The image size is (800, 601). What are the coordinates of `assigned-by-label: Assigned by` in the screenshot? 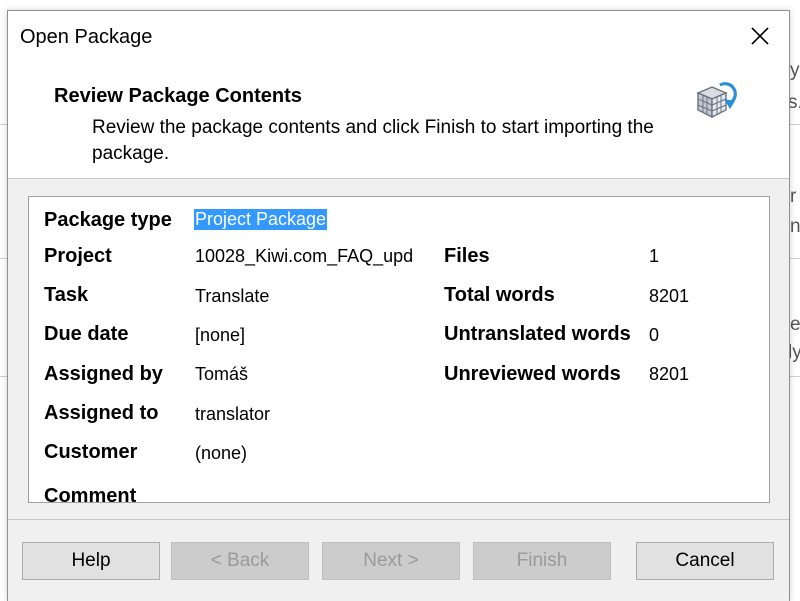 It's located at (103, 374).